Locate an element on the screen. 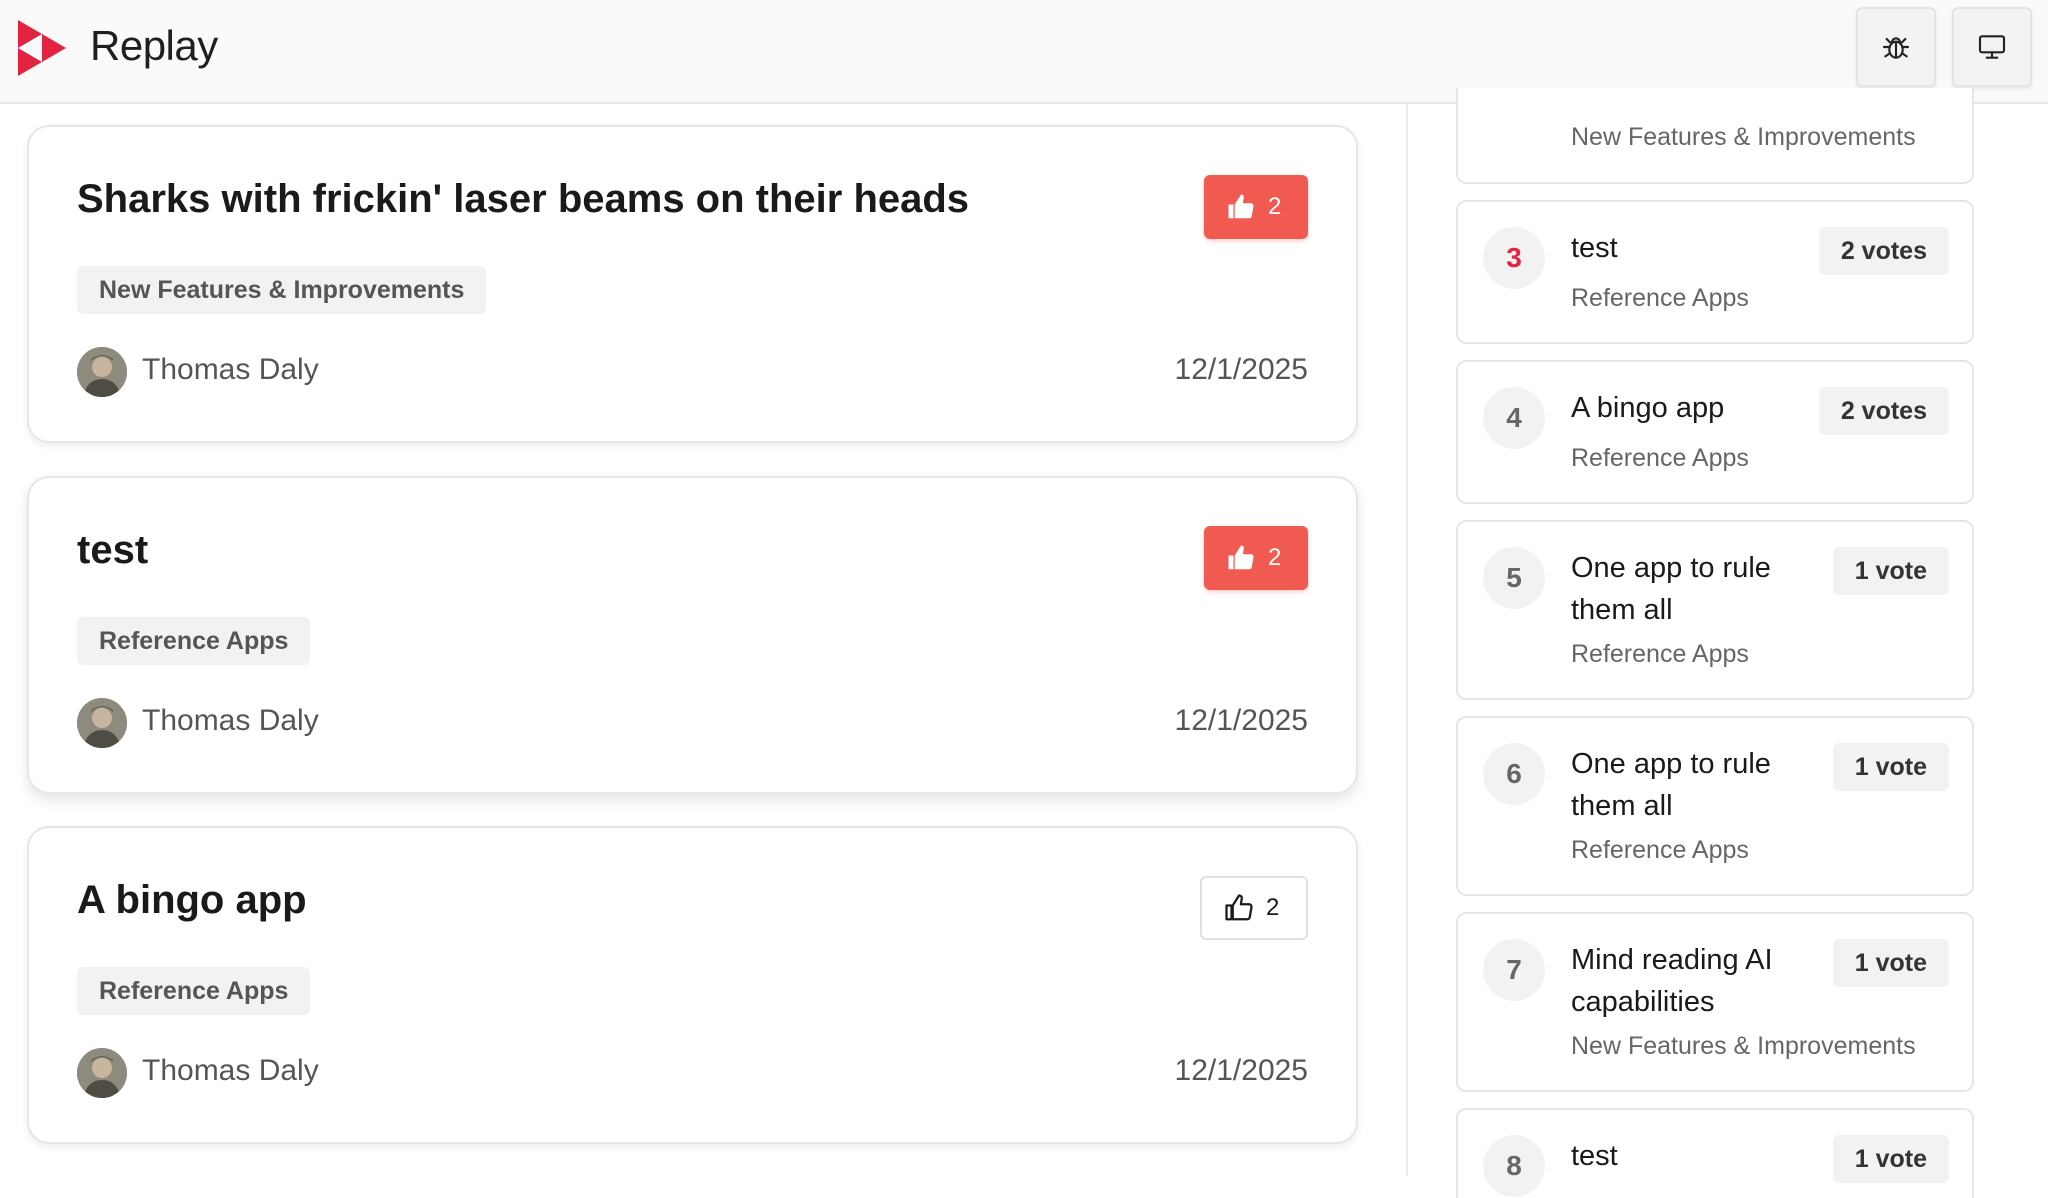  rank-number: 7 is located at coordinates (1514, 970).